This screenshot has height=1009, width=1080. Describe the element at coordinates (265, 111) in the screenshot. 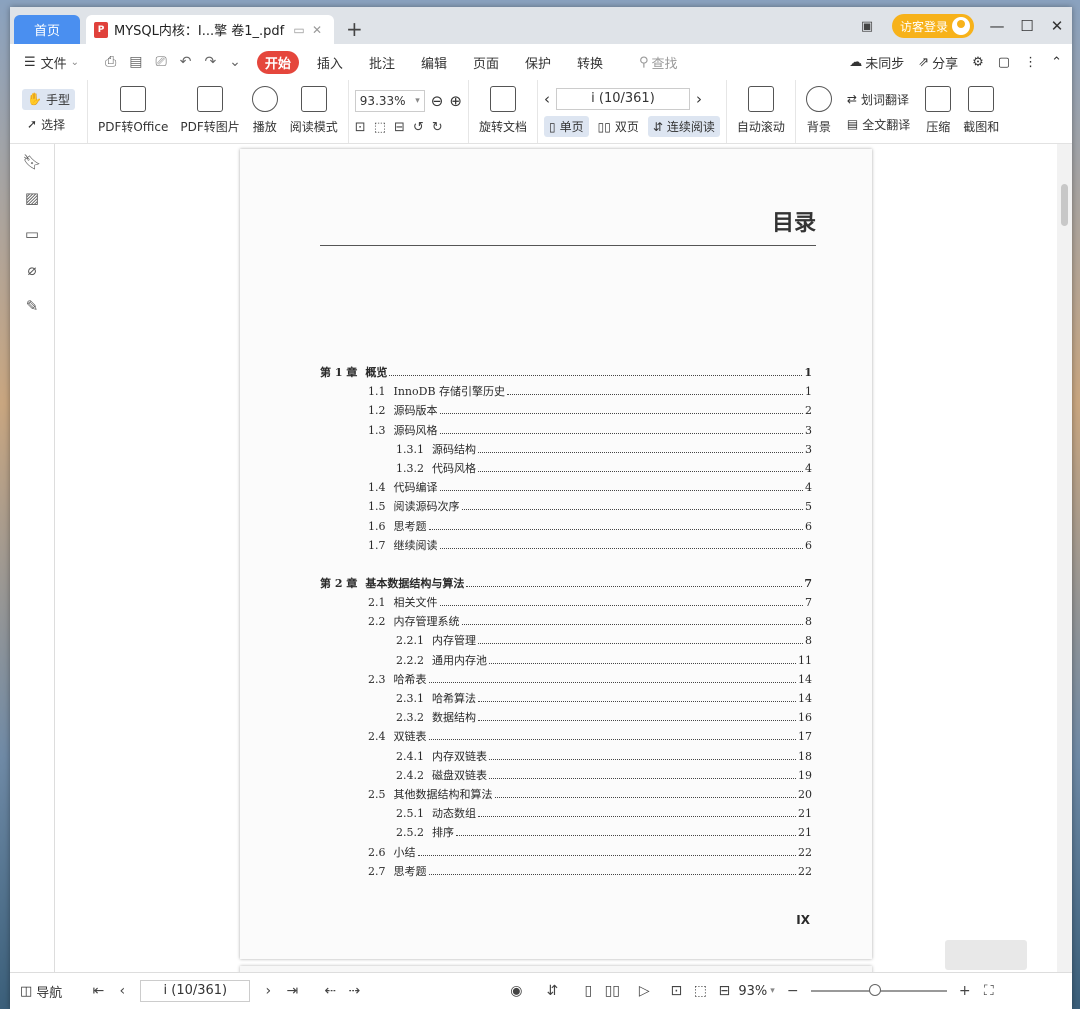

I see `play-button: 播放` at that location.